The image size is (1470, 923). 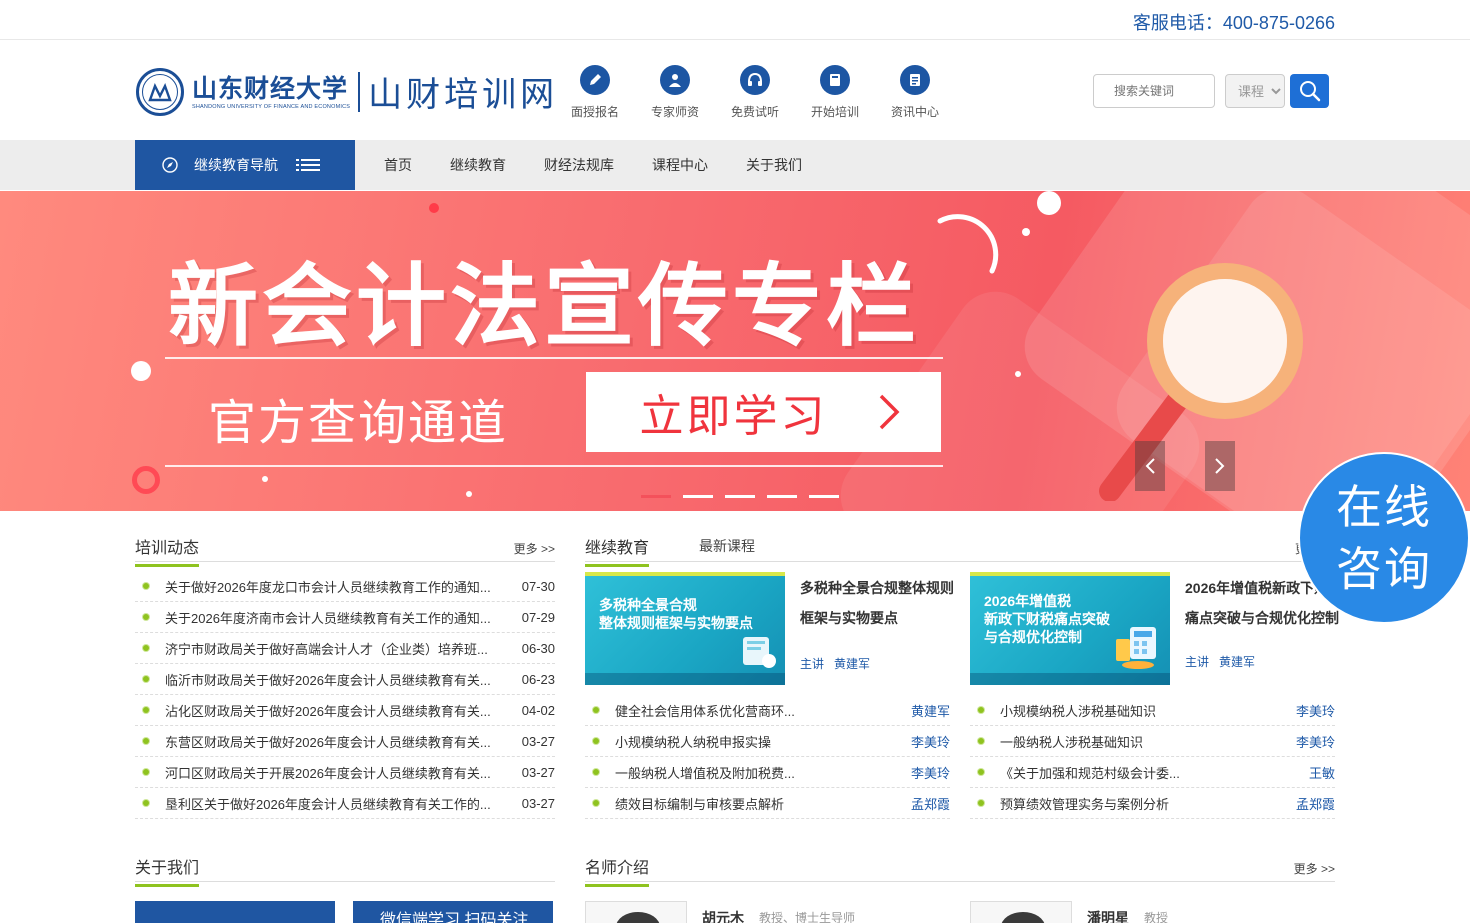 I want to click on main-nav: 继续教育导航 首页 继续教育 财经法规库 课程中心 关于我们, so click(x=735, y=165).